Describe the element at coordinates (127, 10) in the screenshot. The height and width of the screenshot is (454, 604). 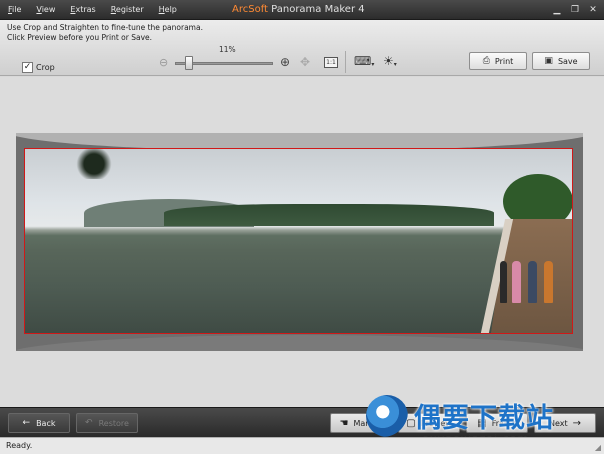
I see `menu-register: Register` at that location.